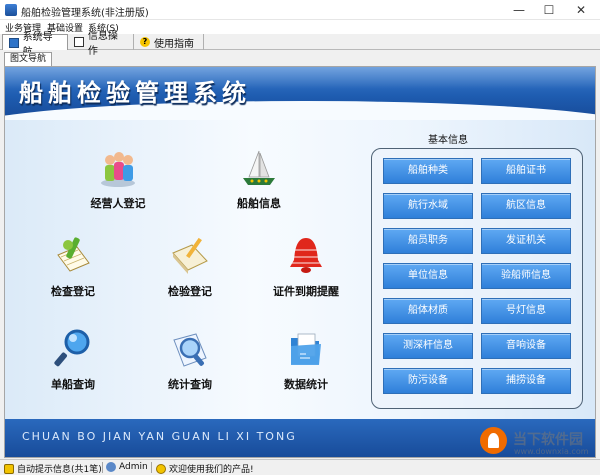  What do you see at coordinates (428, 381) in the screenshot?
I see `pollution-prevention-button: 防污设备` at bounding box center [428, 381].